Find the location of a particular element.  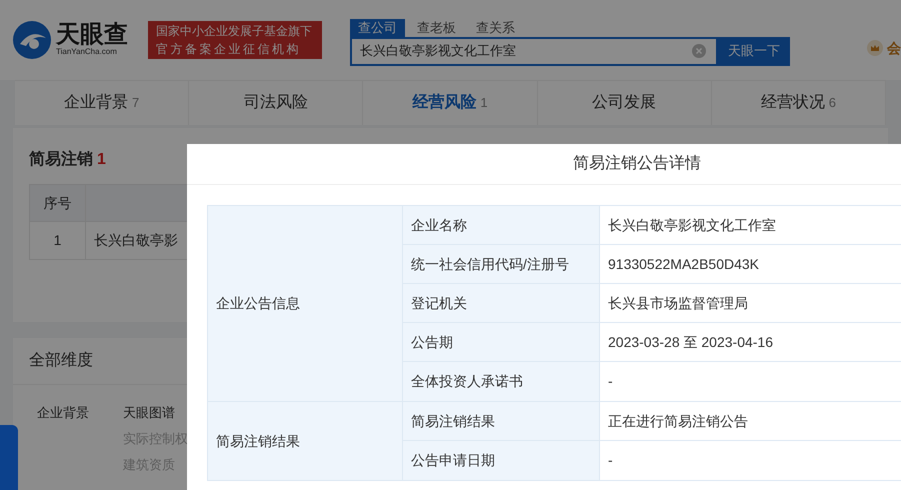

field-value-cell-text: 长兴县市场监督管理局 is located at coordinates (678, 303).